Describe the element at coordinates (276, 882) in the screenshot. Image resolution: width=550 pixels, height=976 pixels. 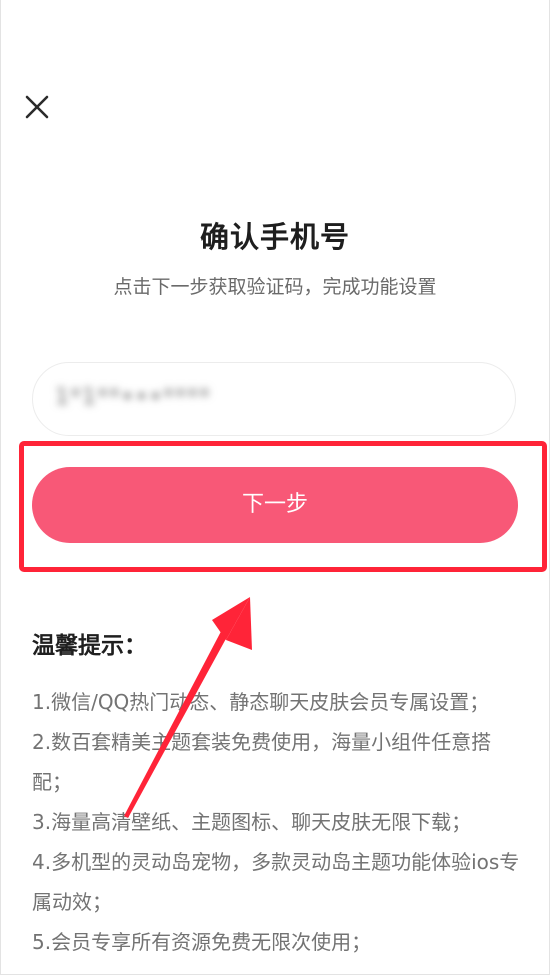
I see `tip-item: 4.多机型的灵动岛宠物，多款灵动岛主题功能体验ios专属动效；` at that location.